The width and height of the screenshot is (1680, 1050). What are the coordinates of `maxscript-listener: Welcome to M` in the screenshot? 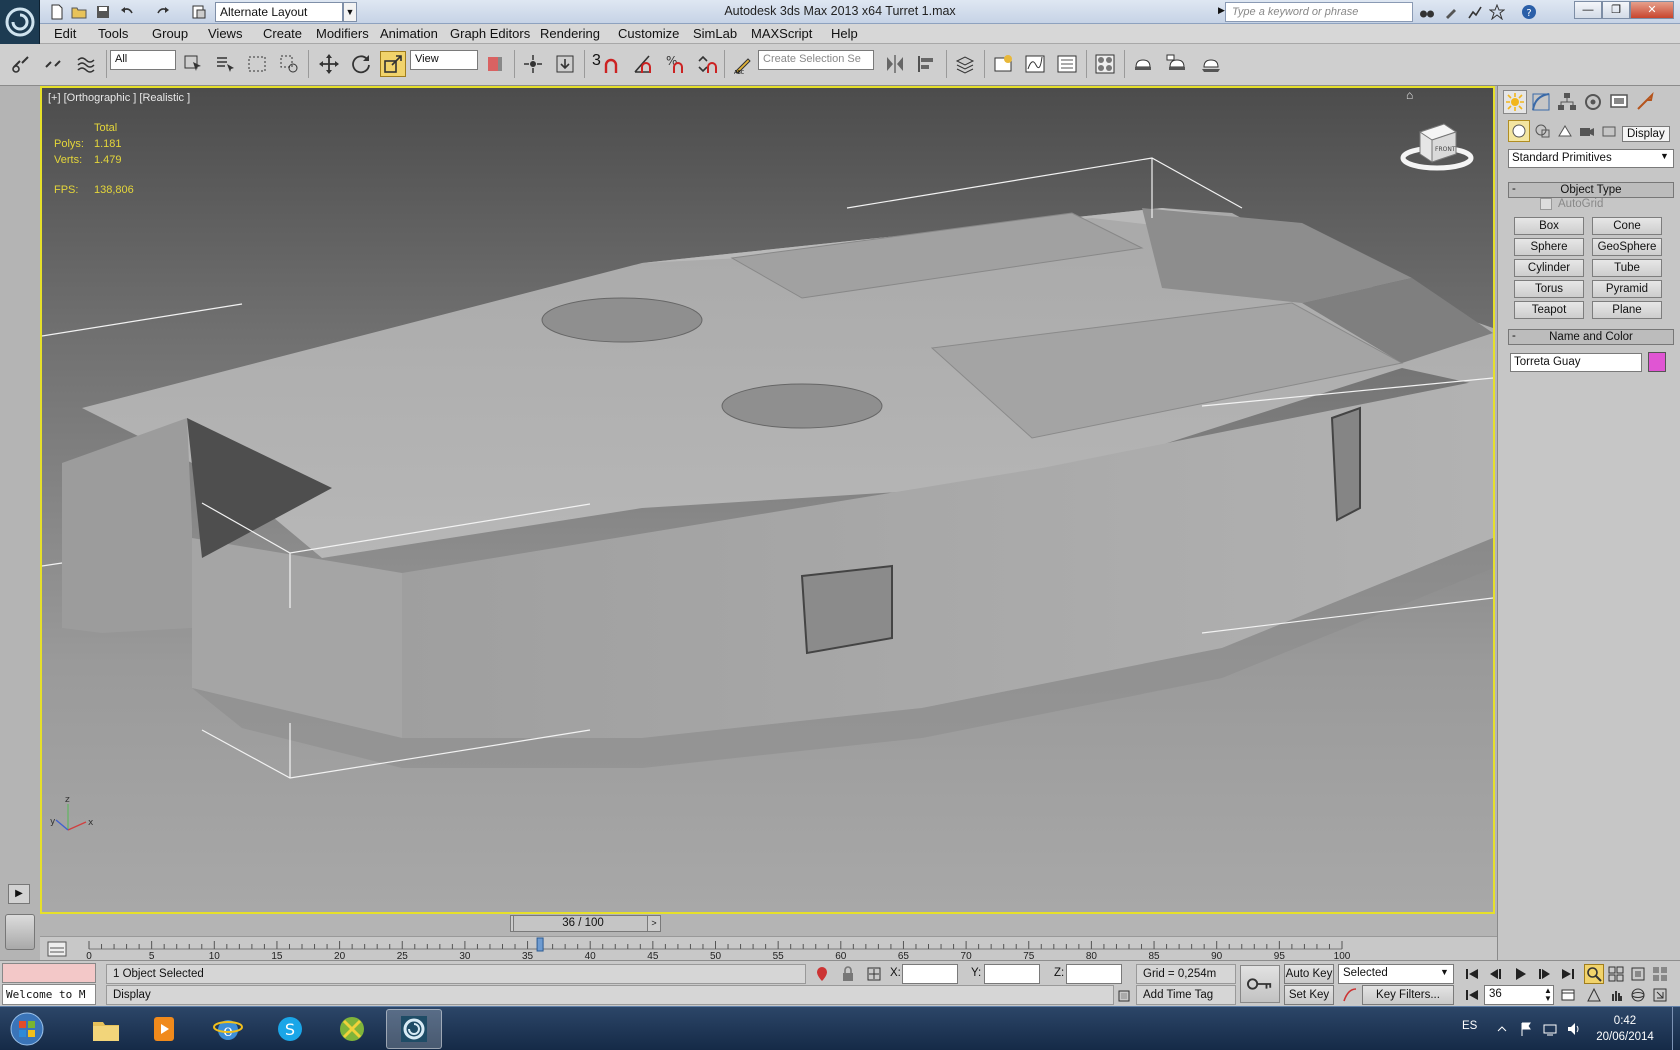 It's located at (49, 994).